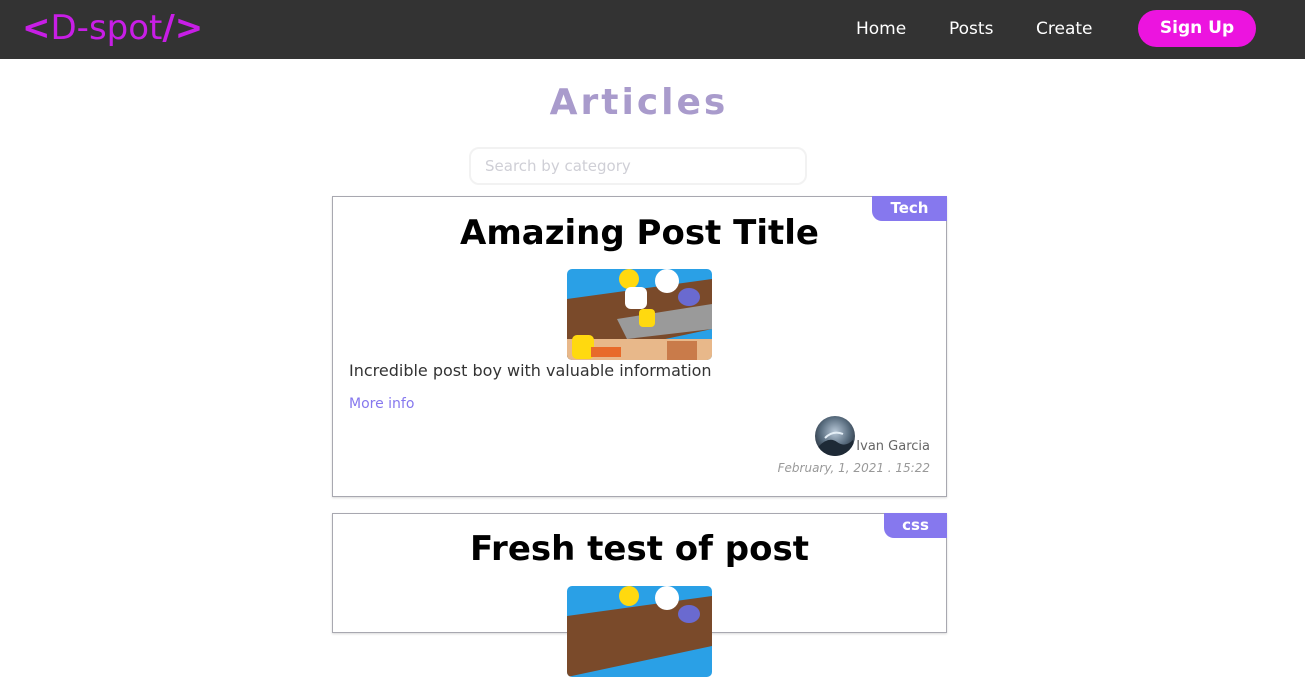  Describe the element at coordinates (639, 549) in the screenshot. I see `post-title: Fresh test of post` at that location.